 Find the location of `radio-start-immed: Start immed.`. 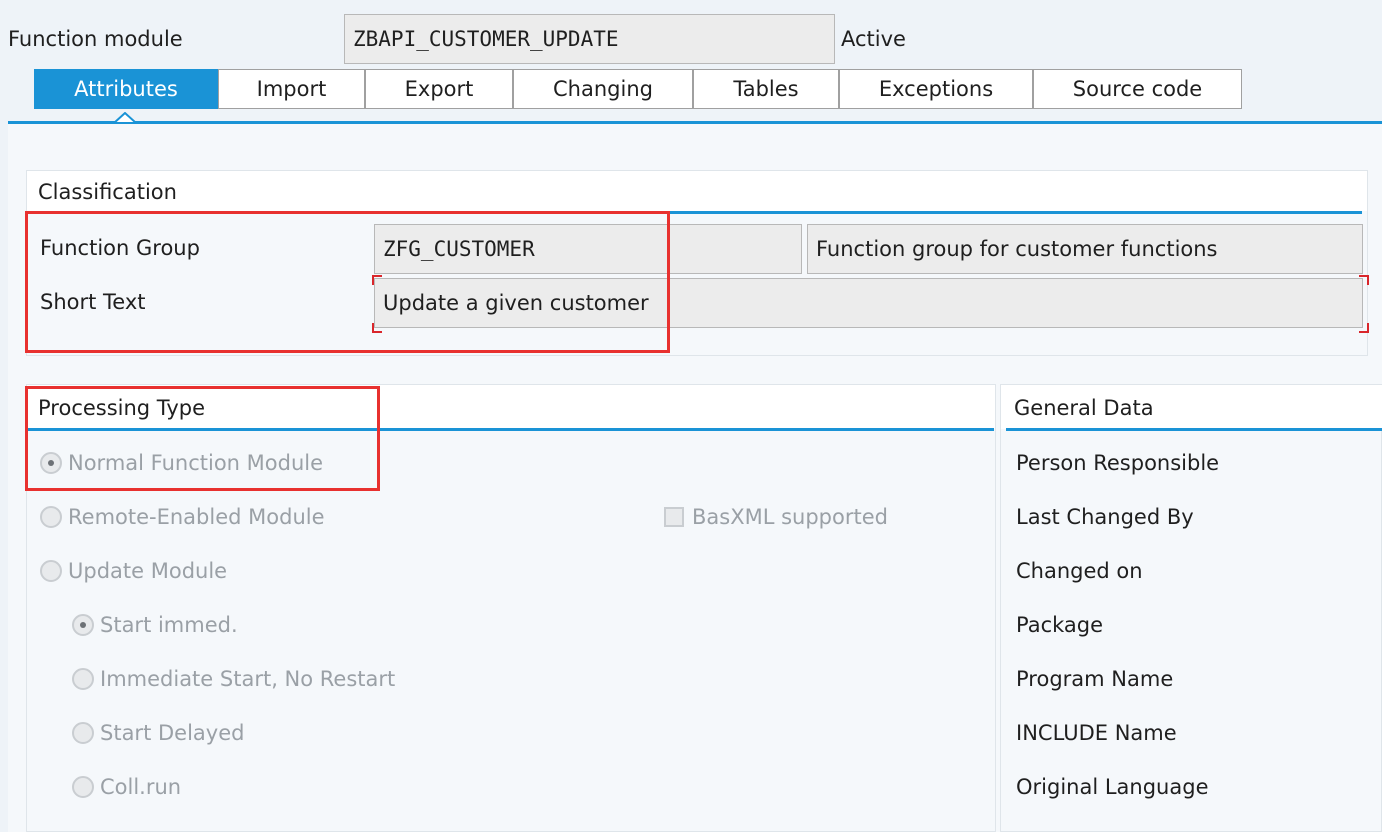

radio-start-immed: Start immed. is located at coordinates (155, 625).